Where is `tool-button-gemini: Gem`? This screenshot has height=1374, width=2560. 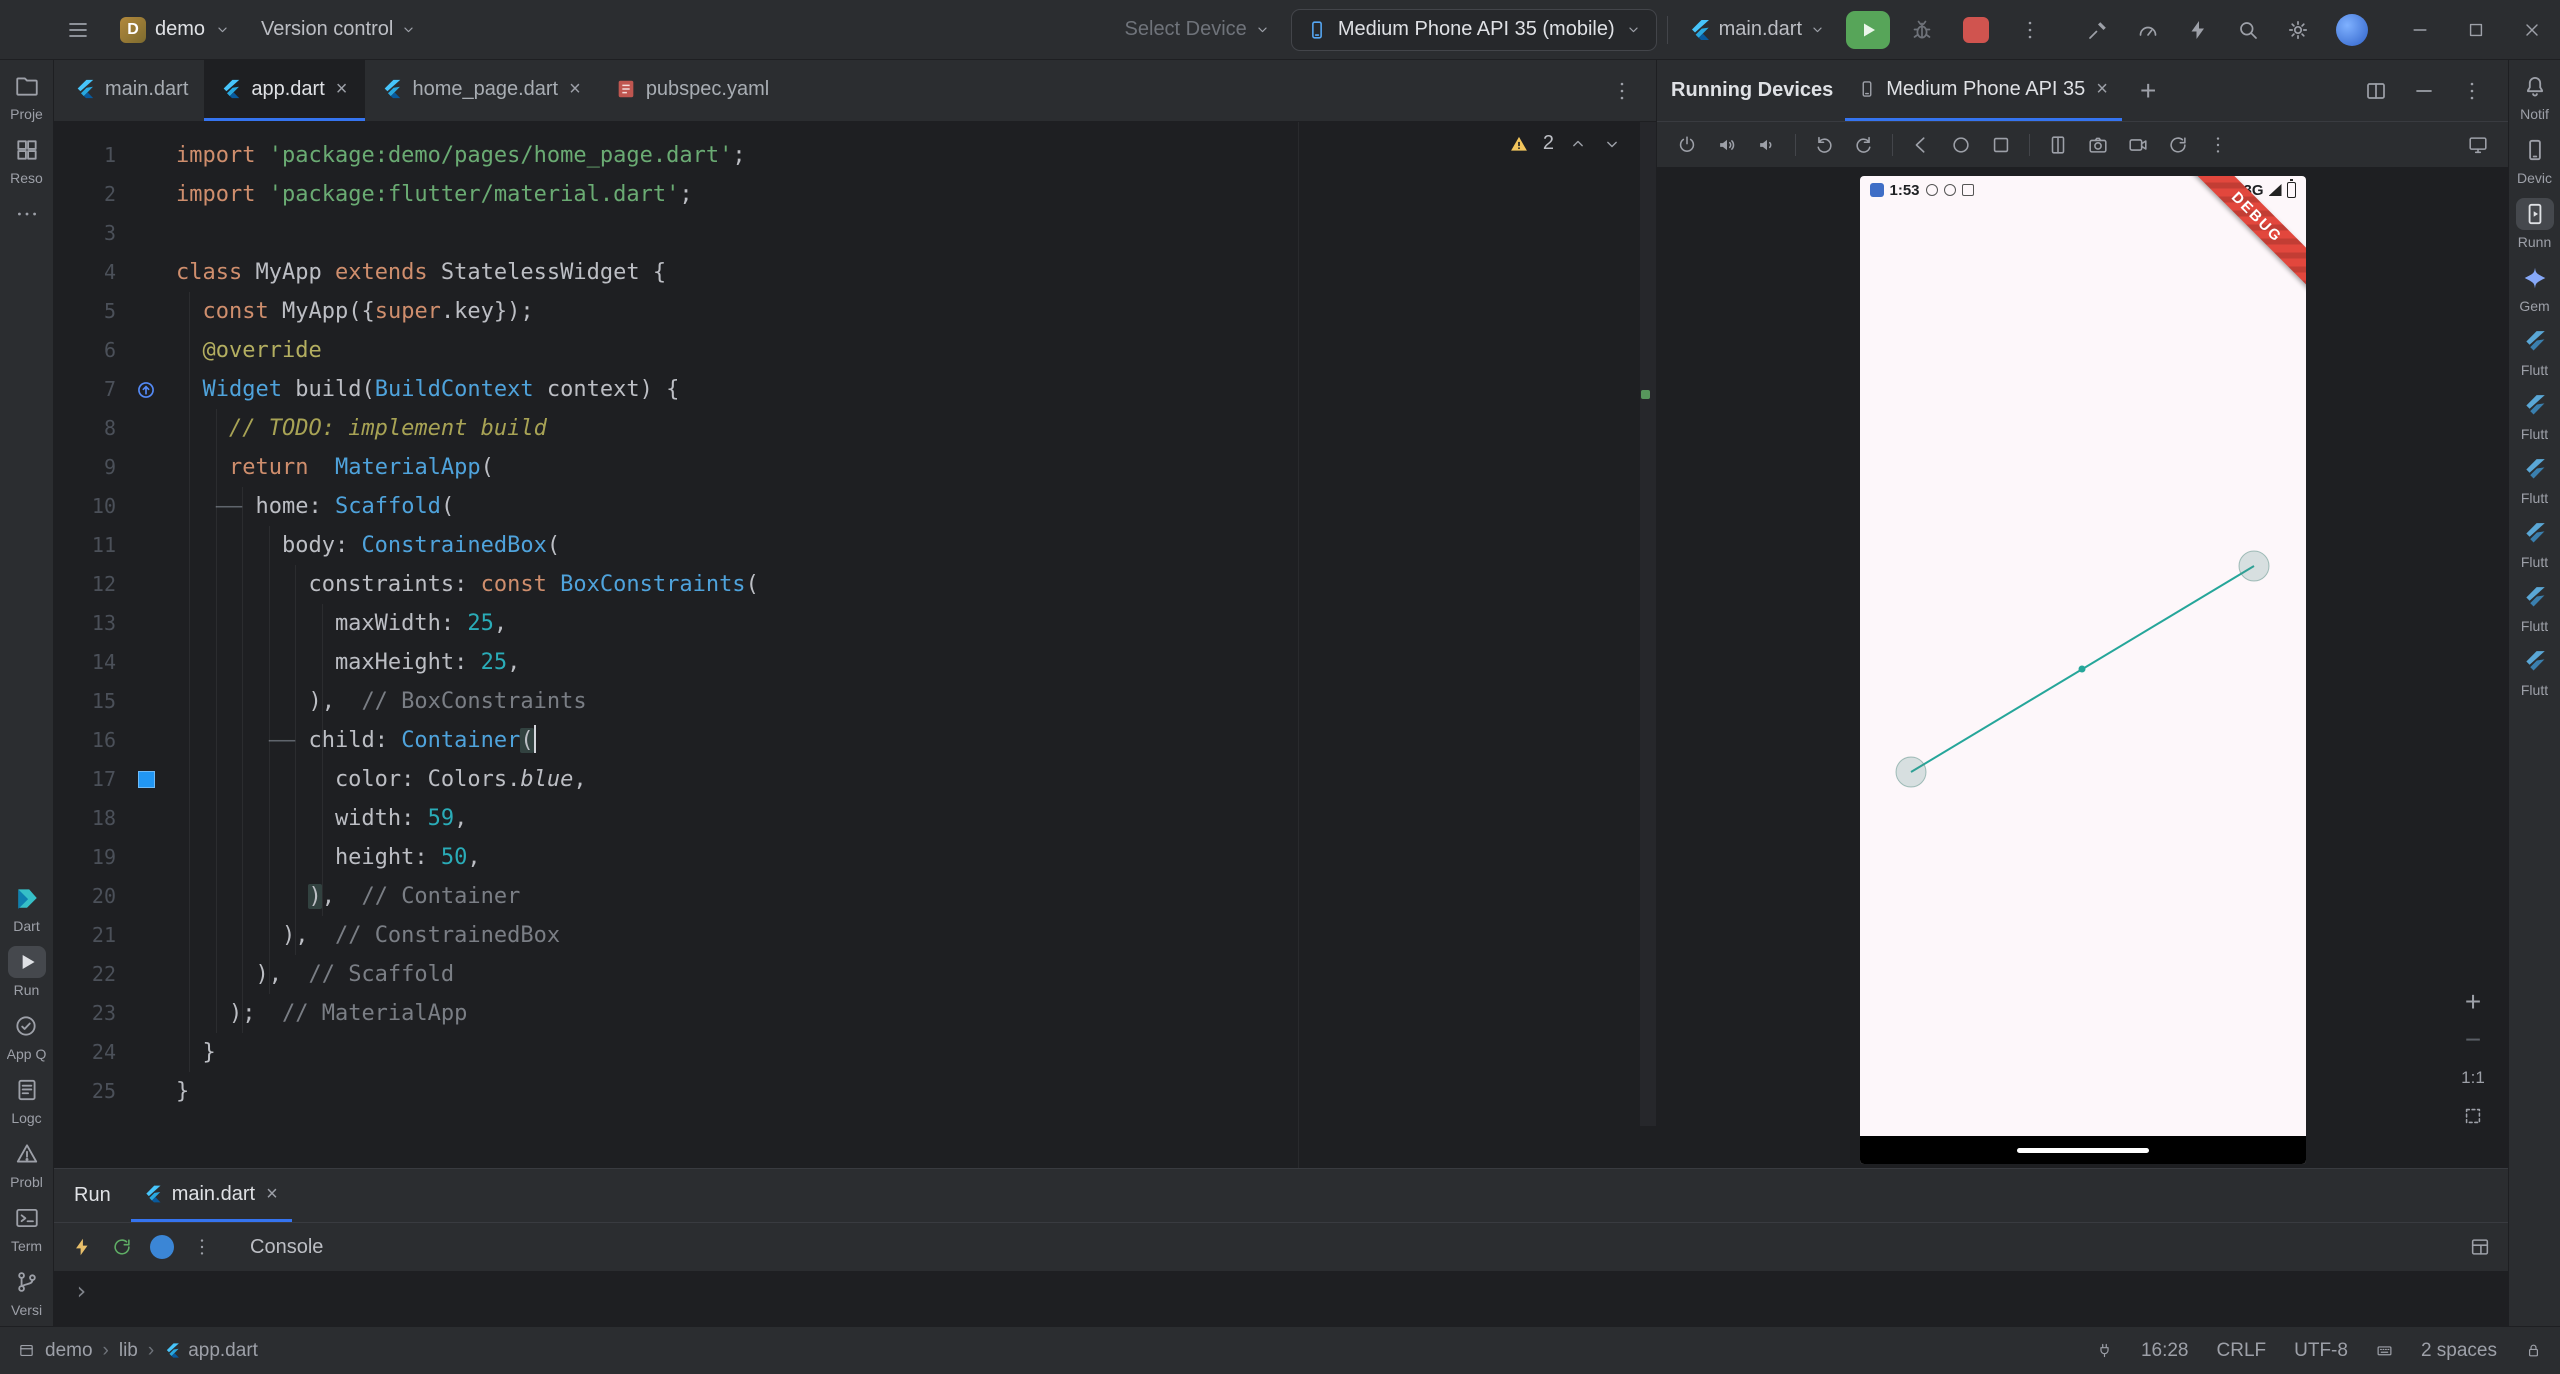 tool-button-gemini: Gem is located at coordinates (2535, 288).